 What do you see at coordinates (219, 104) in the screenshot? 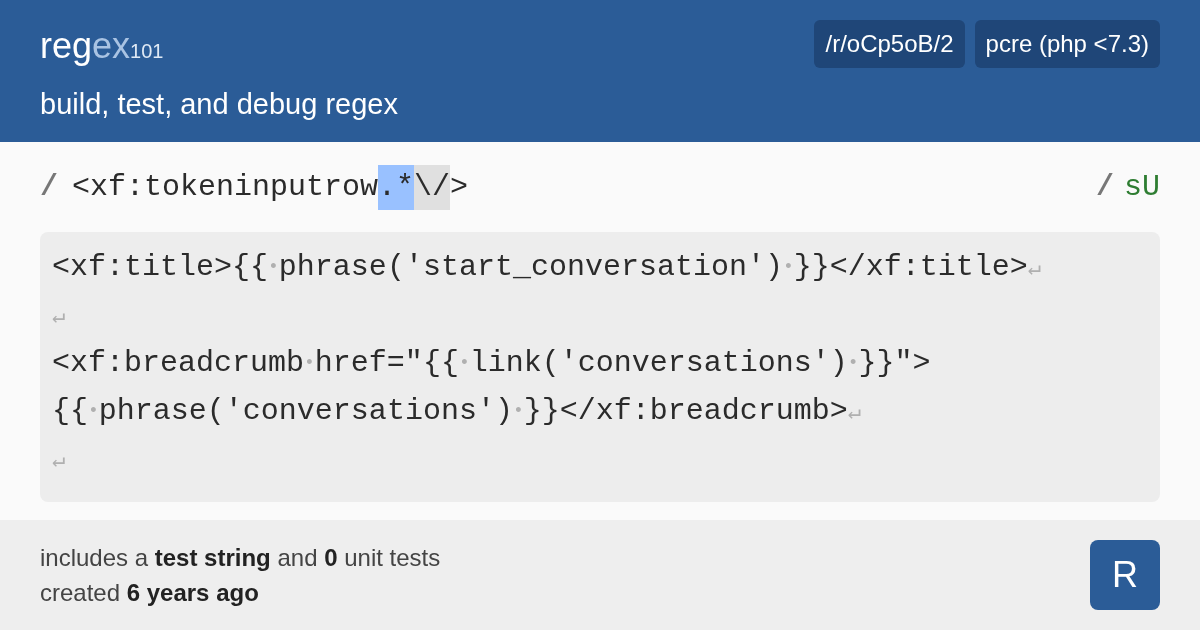
I see `tagline: build, test, and debug regex` at bounding box center [219, 104].